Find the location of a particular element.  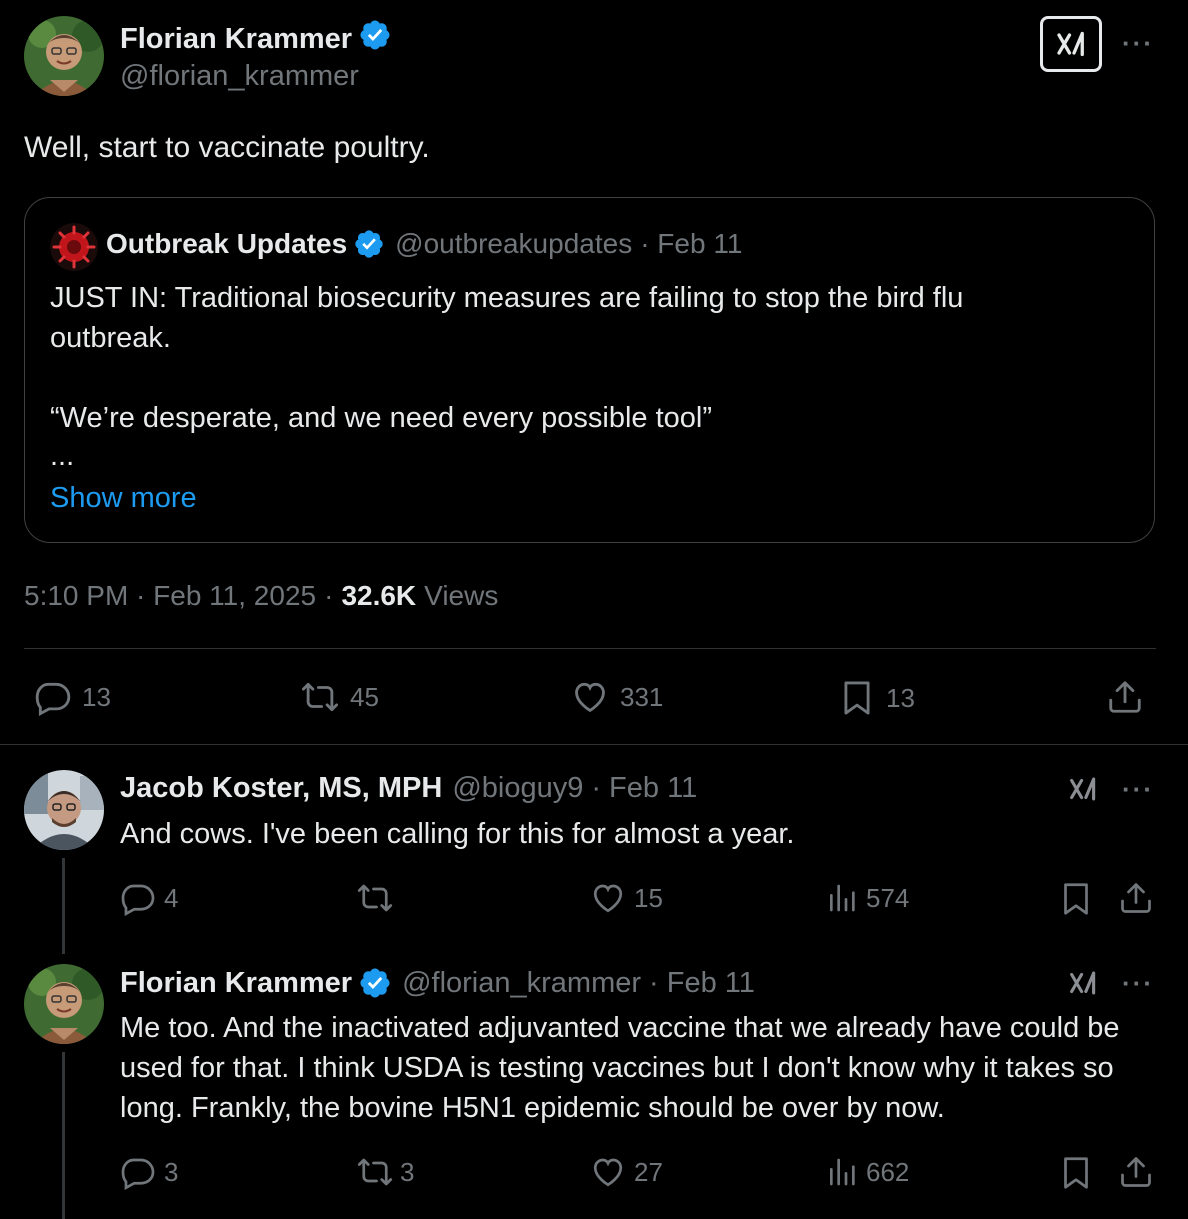

repost-button: 45 is located at coordinates (339, 697).